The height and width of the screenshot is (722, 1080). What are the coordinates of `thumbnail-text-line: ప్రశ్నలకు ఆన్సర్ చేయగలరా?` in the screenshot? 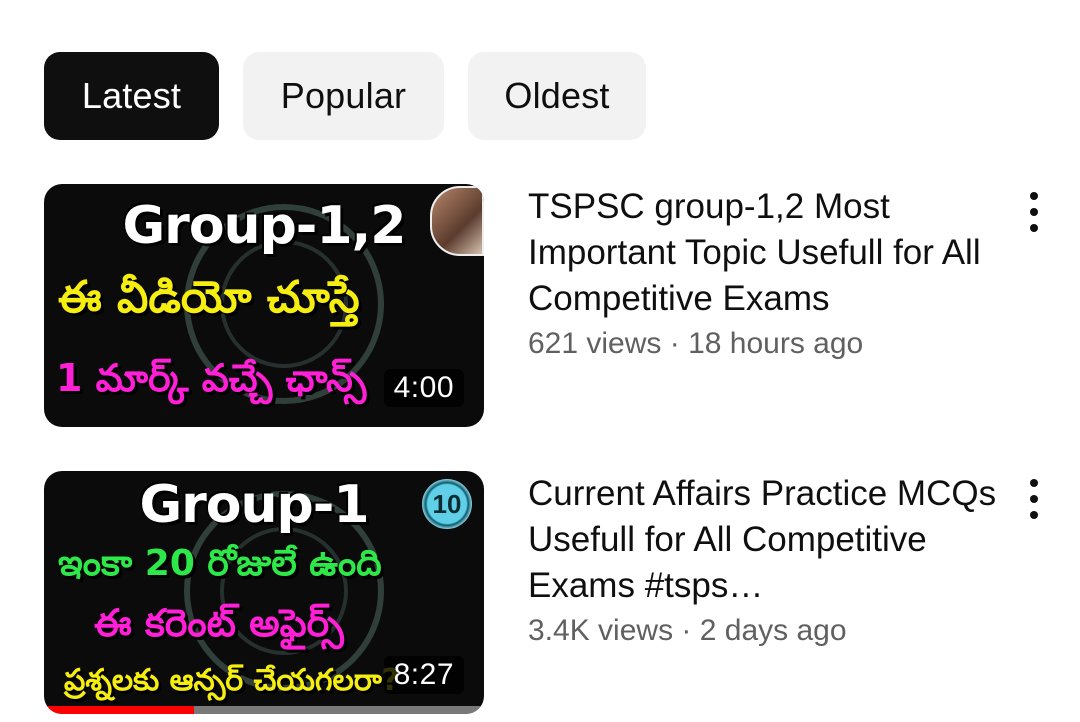 It's located at (232, 680).